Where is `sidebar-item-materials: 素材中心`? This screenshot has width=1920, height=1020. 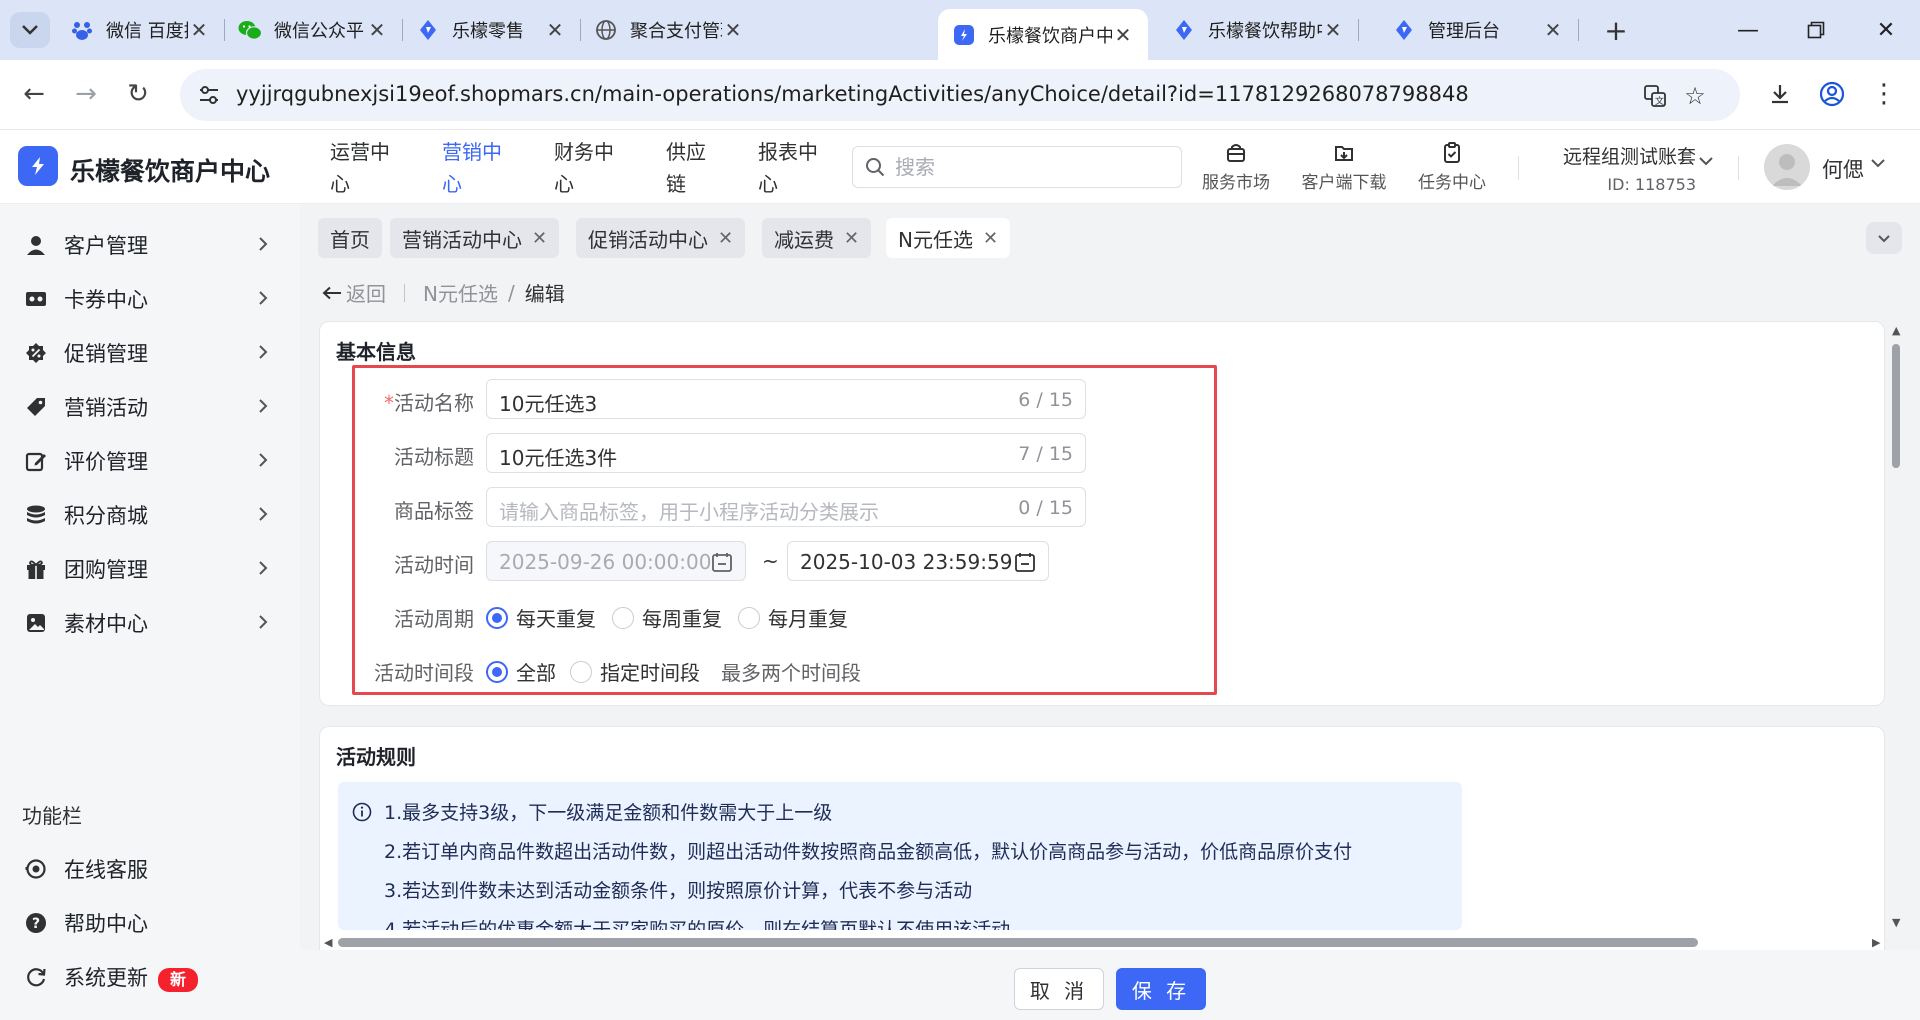 sidebar-item-materials: 素材中心 is located at coordinates (150, 623).